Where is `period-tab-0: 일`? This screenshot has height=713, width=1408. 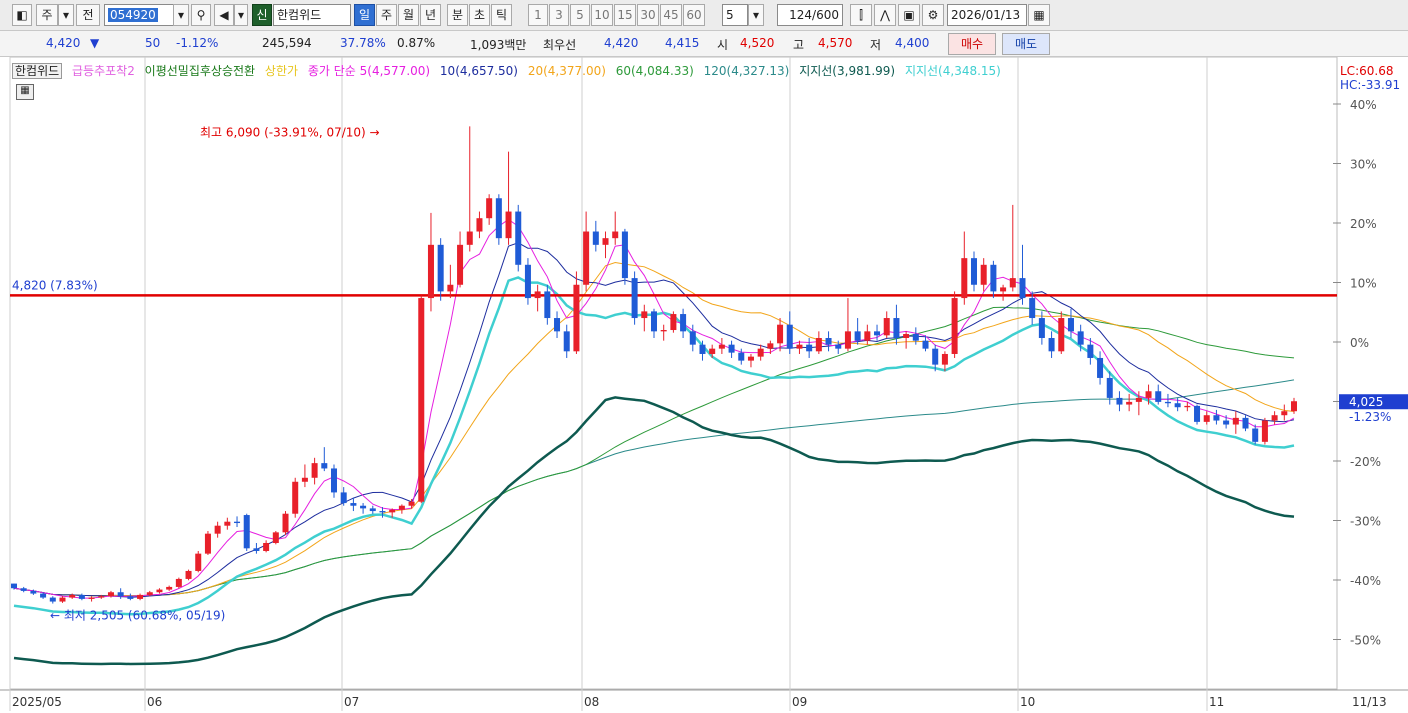
period-tab-0: 일 is located at coordinates (364, 15).